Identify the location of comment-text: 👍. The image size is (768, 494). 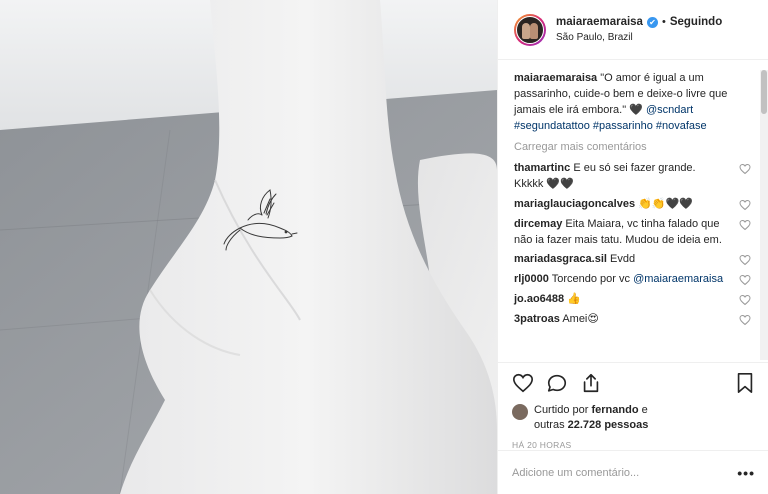
(574, 299).